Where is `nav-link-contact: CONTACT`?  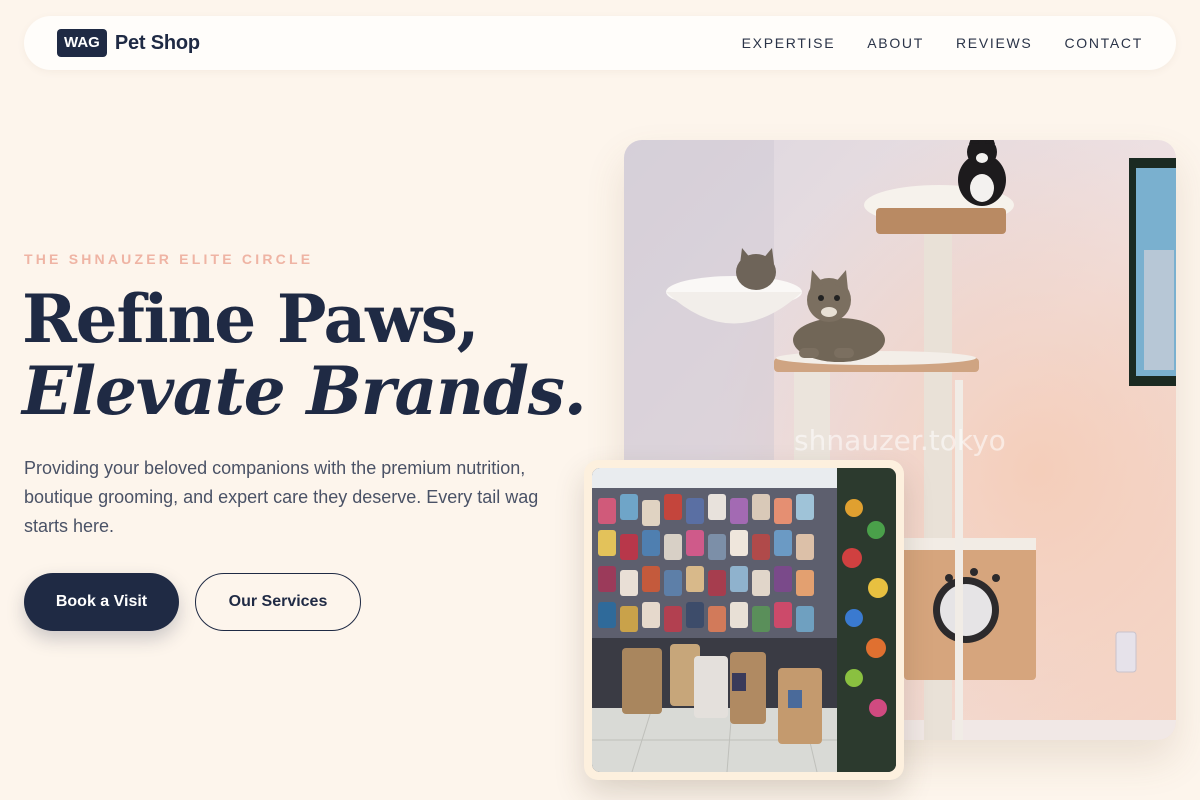 nav-link-contact: CONTACT is located at coordinates (1103, 43).